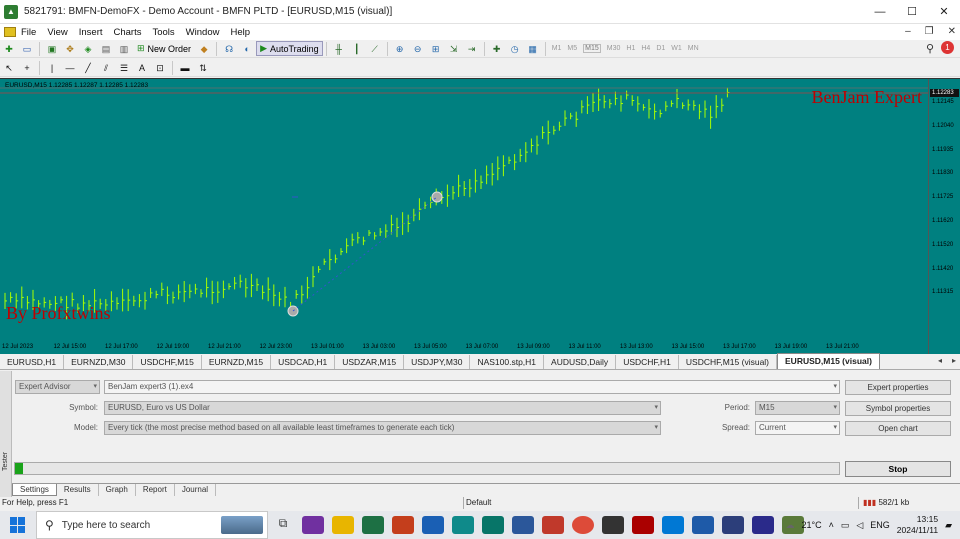  I want to click on tester-tab-settings: Settings, so click(34, 490).